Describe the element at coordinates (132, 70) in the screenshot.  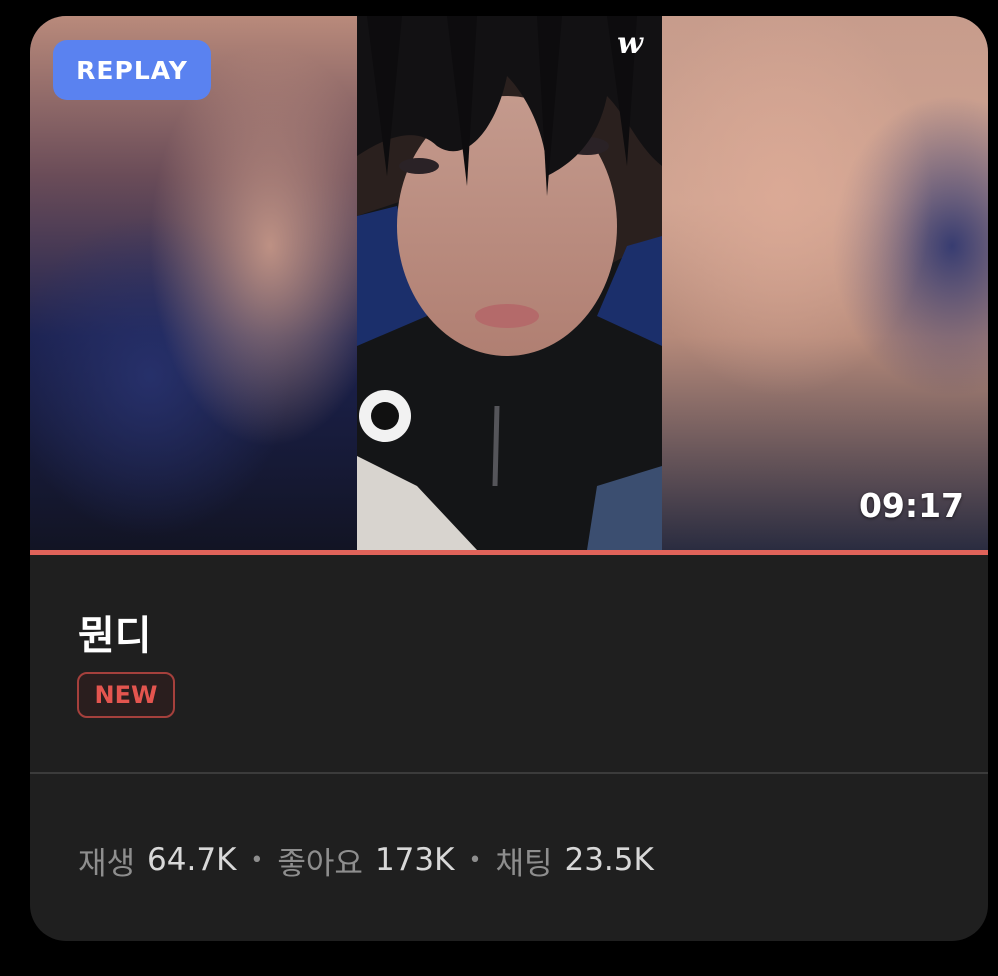
I see `replay-badge: REPLAY` at that location.